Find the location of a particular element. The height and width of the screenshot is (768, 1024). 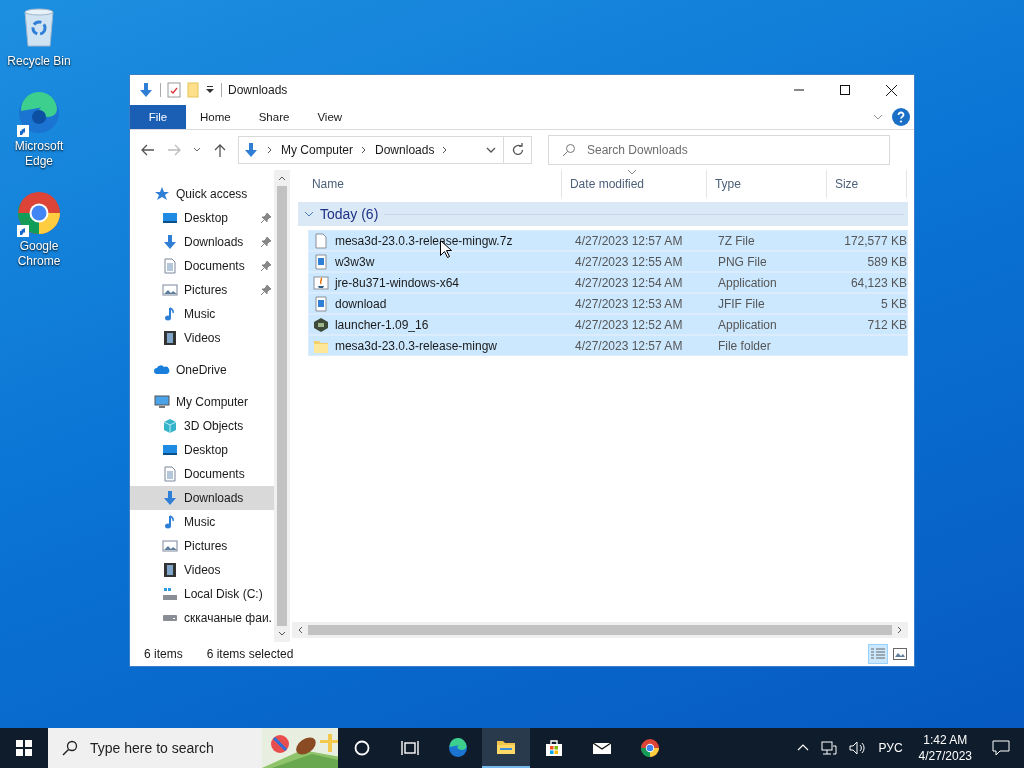

file-type: JFIF File is located at coordinates (741, 303).